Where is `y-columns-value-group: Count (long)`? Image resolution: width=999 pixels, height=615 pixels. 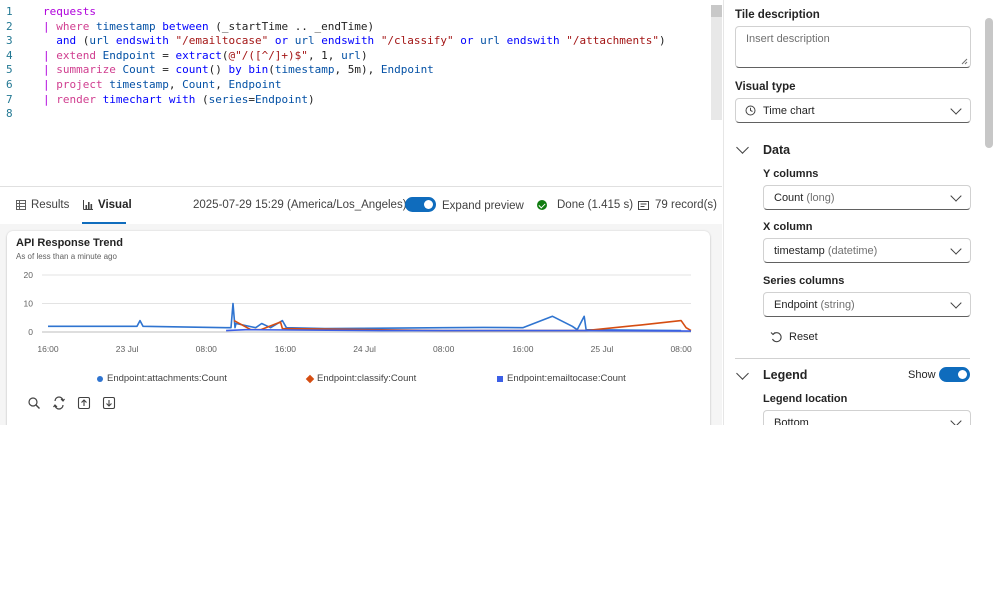
y-columns-value-group: Count (long) is located at coordinates (804, 198).